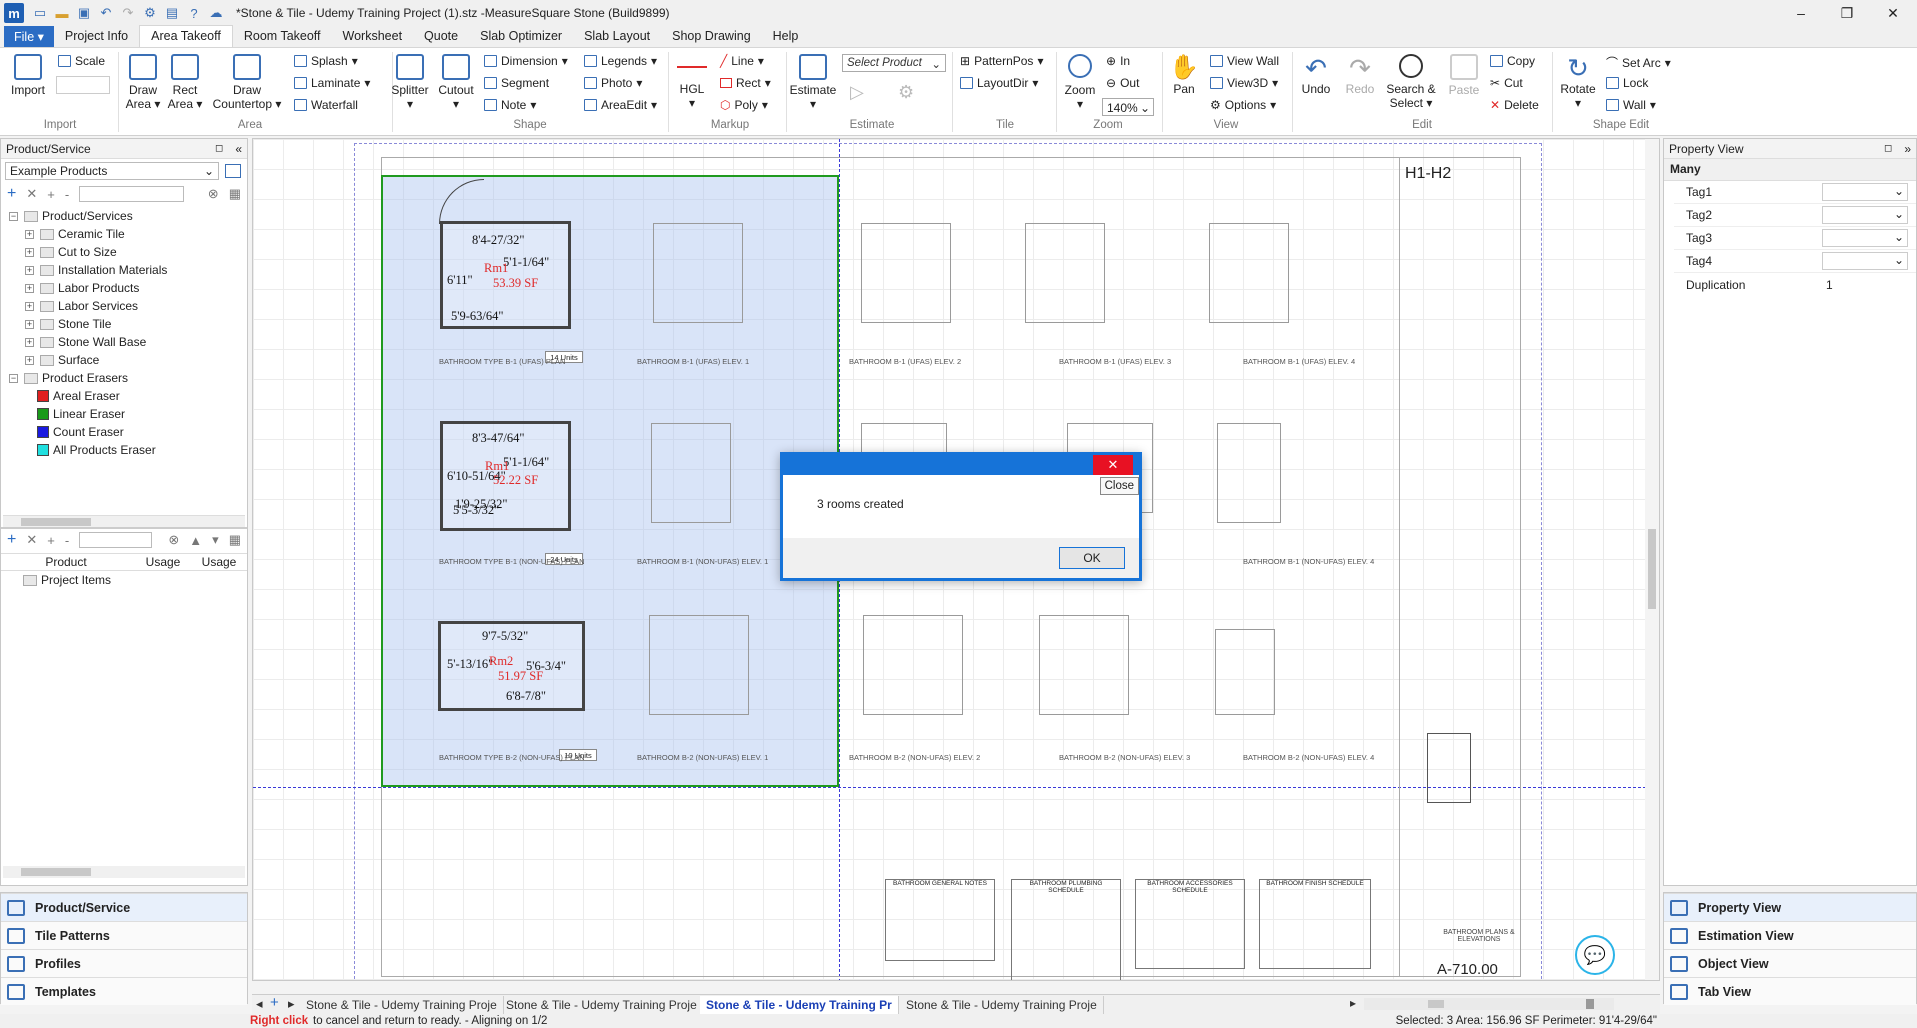 The image size is (1917, 1028). Describe the element at coordinates (999, 83) in the screenshot. I see `layoutdir-button: LayoutDir ▾` at that location.